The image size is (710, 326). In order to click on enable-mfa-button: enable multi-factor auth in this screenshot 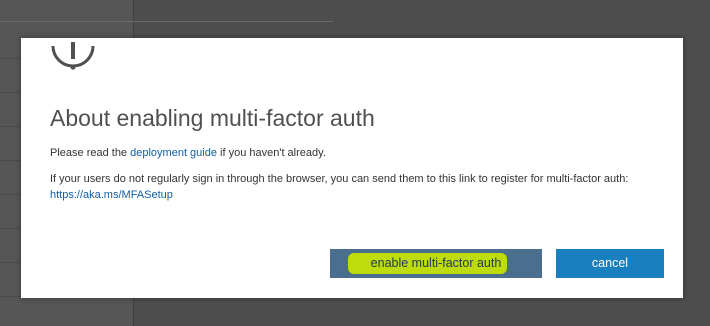, I will do `click(436, 263)`.